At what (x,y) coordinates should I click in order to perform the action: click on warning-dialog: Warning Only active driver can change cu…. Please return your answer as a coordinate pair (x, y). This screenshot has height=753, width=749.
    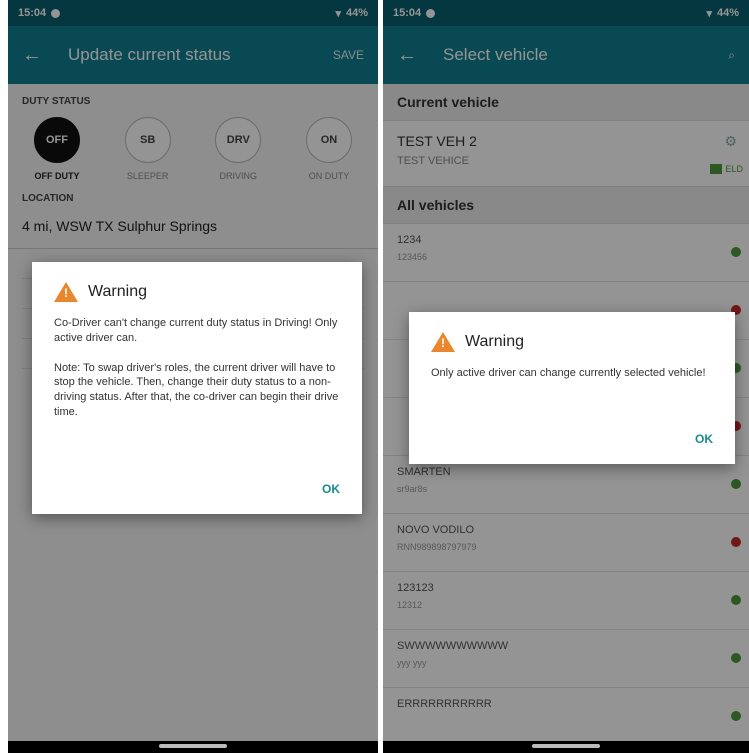
    Looking at the image, I should click on (572, 388).